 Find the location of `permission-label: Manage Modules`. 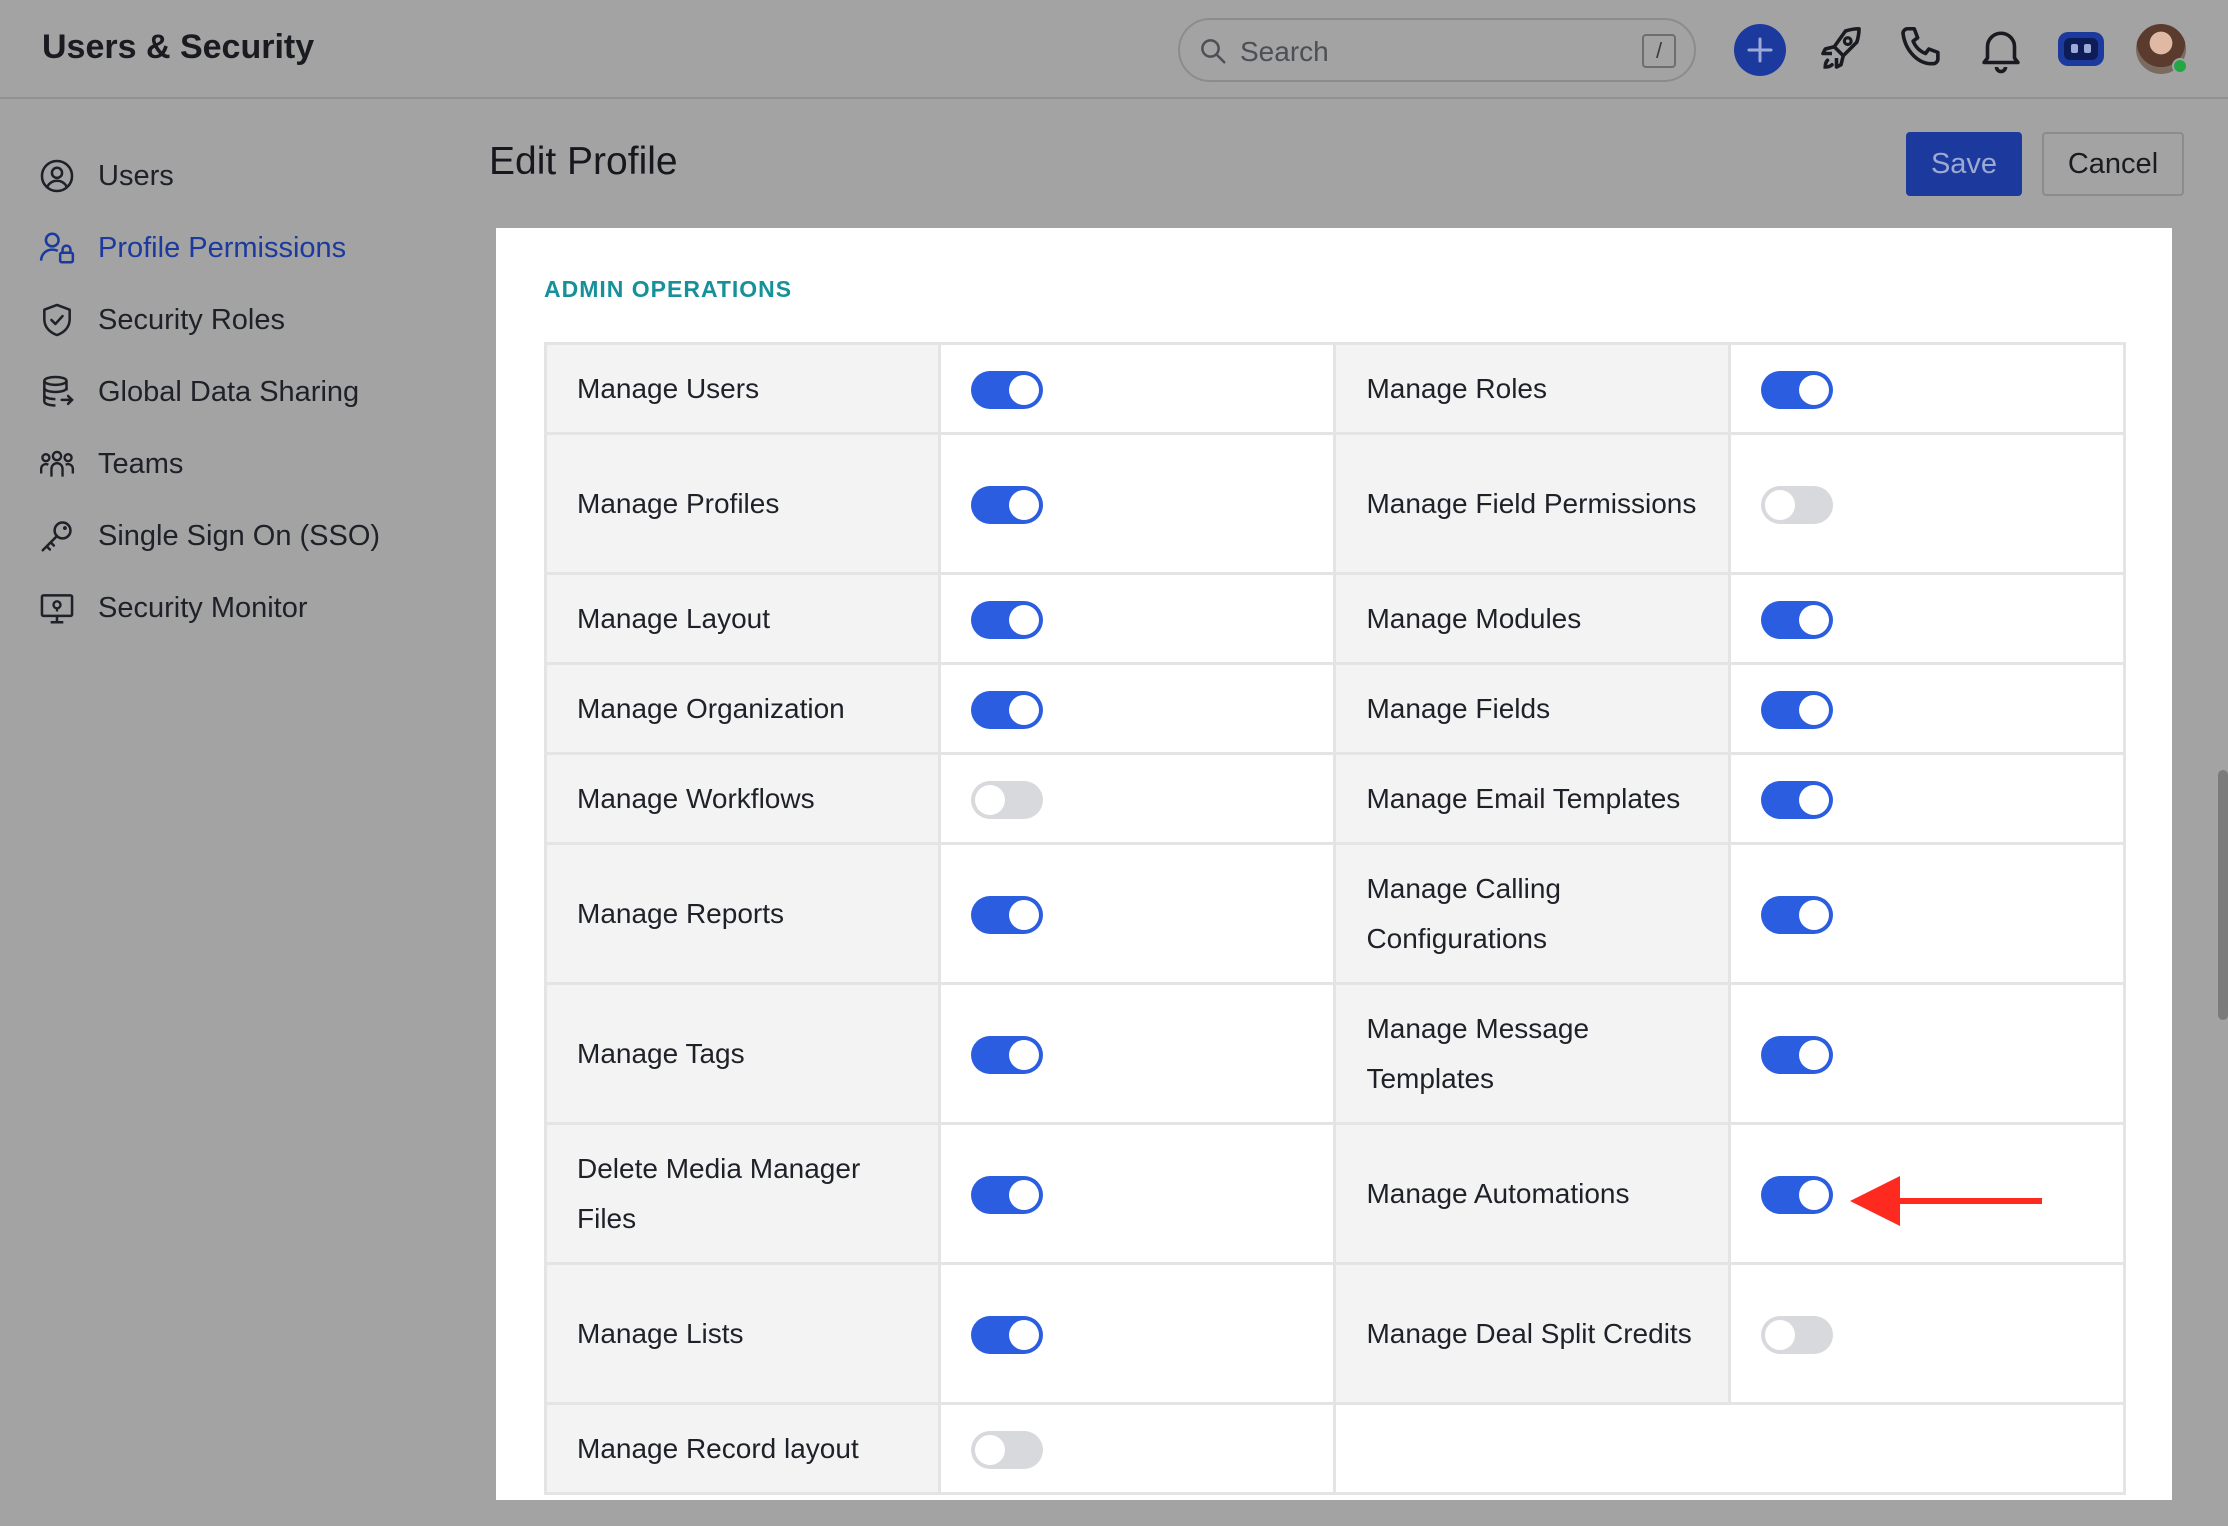

permission-label: Manage Modules is located at coordinates (1532, 618).